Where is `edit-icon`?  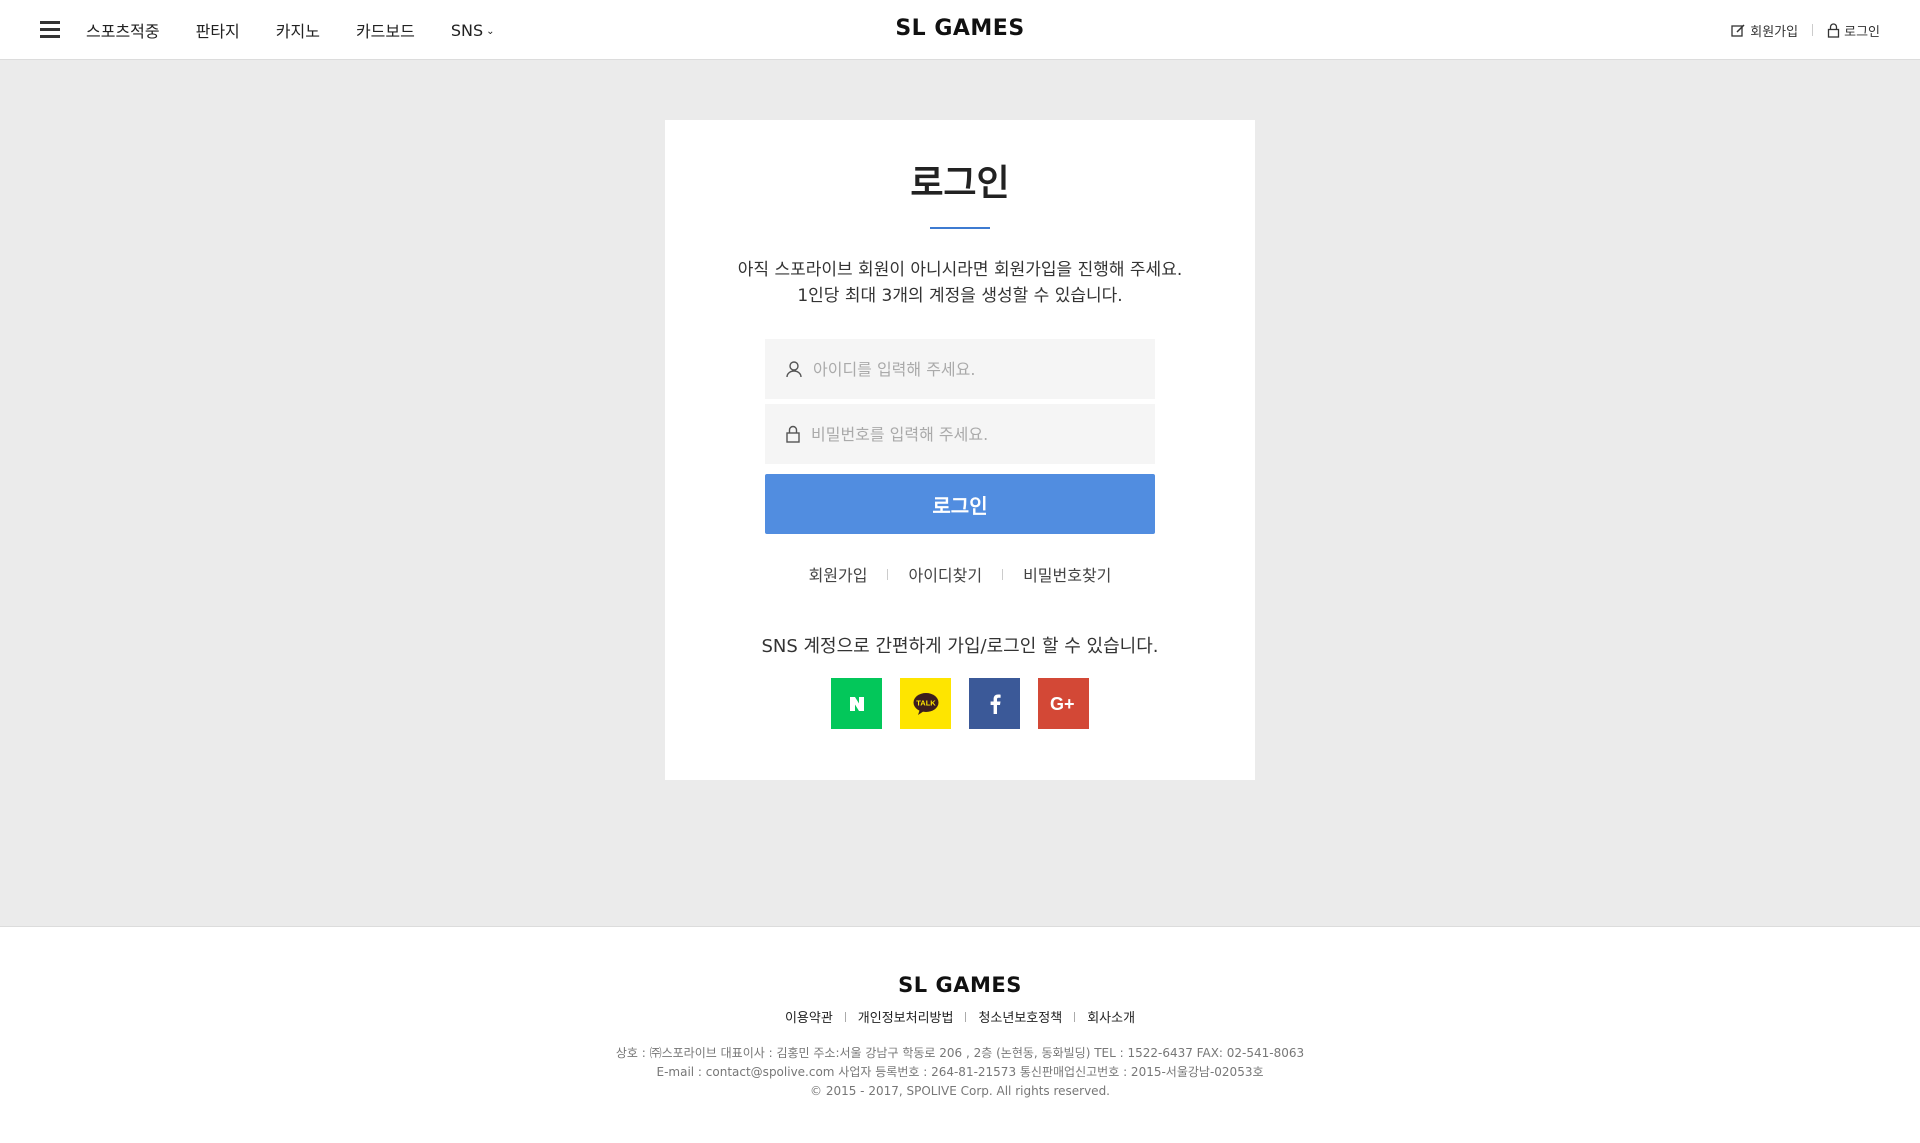
edit-icon is located at coordinates (1738, 30).